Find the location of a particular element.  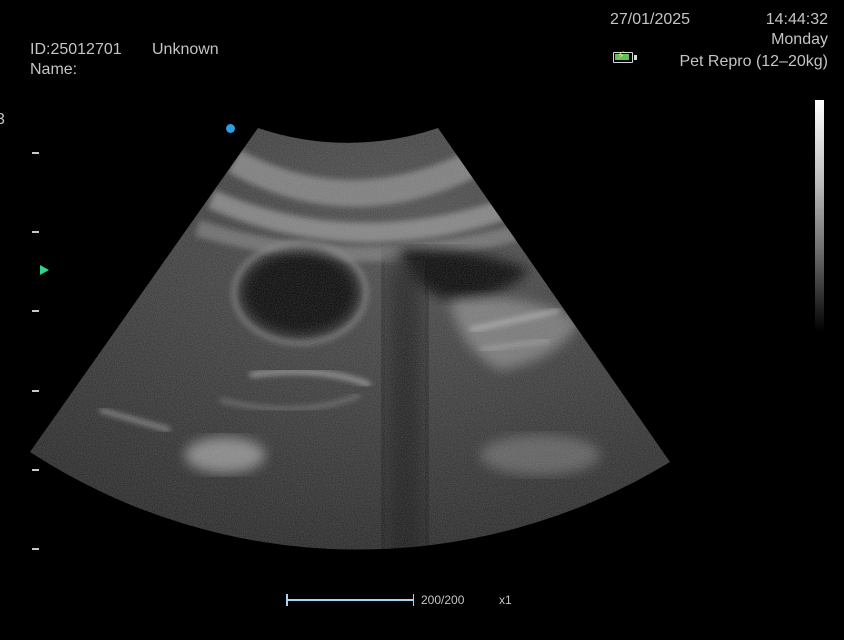

slider-end-handle is located at coordinates (413, 600).